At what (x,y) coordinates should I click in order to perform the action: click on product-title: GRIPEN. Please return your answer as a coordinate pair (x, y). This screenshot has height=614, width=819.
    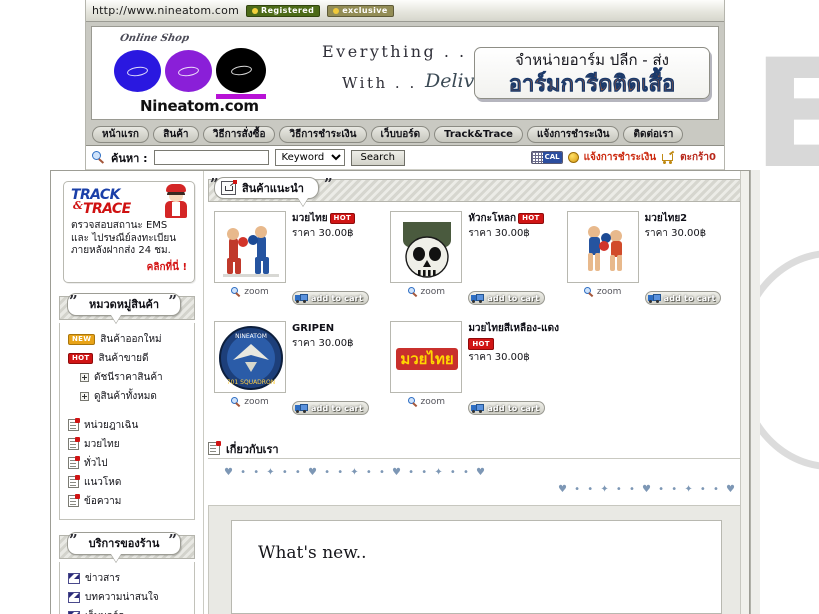
    Looking at the image, I should click on (338, 329).